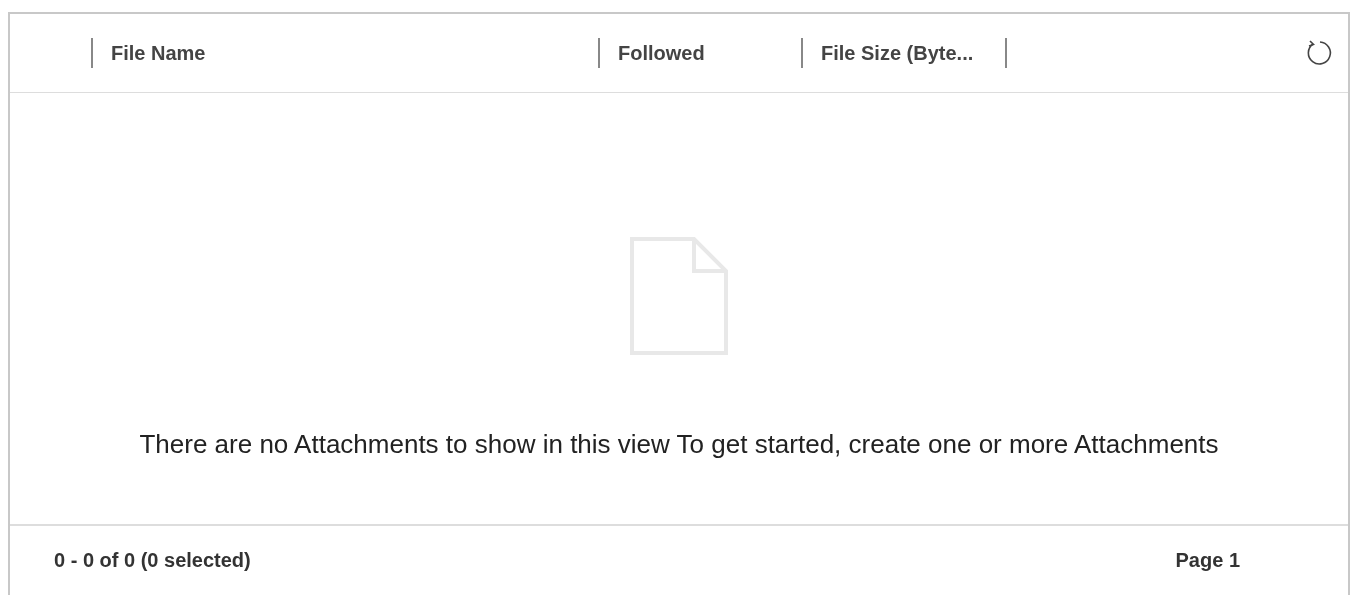 Image resolution: width=1355 pixels, height=597 pixels. I want to click on column-header: Followed, so click(661, 53).